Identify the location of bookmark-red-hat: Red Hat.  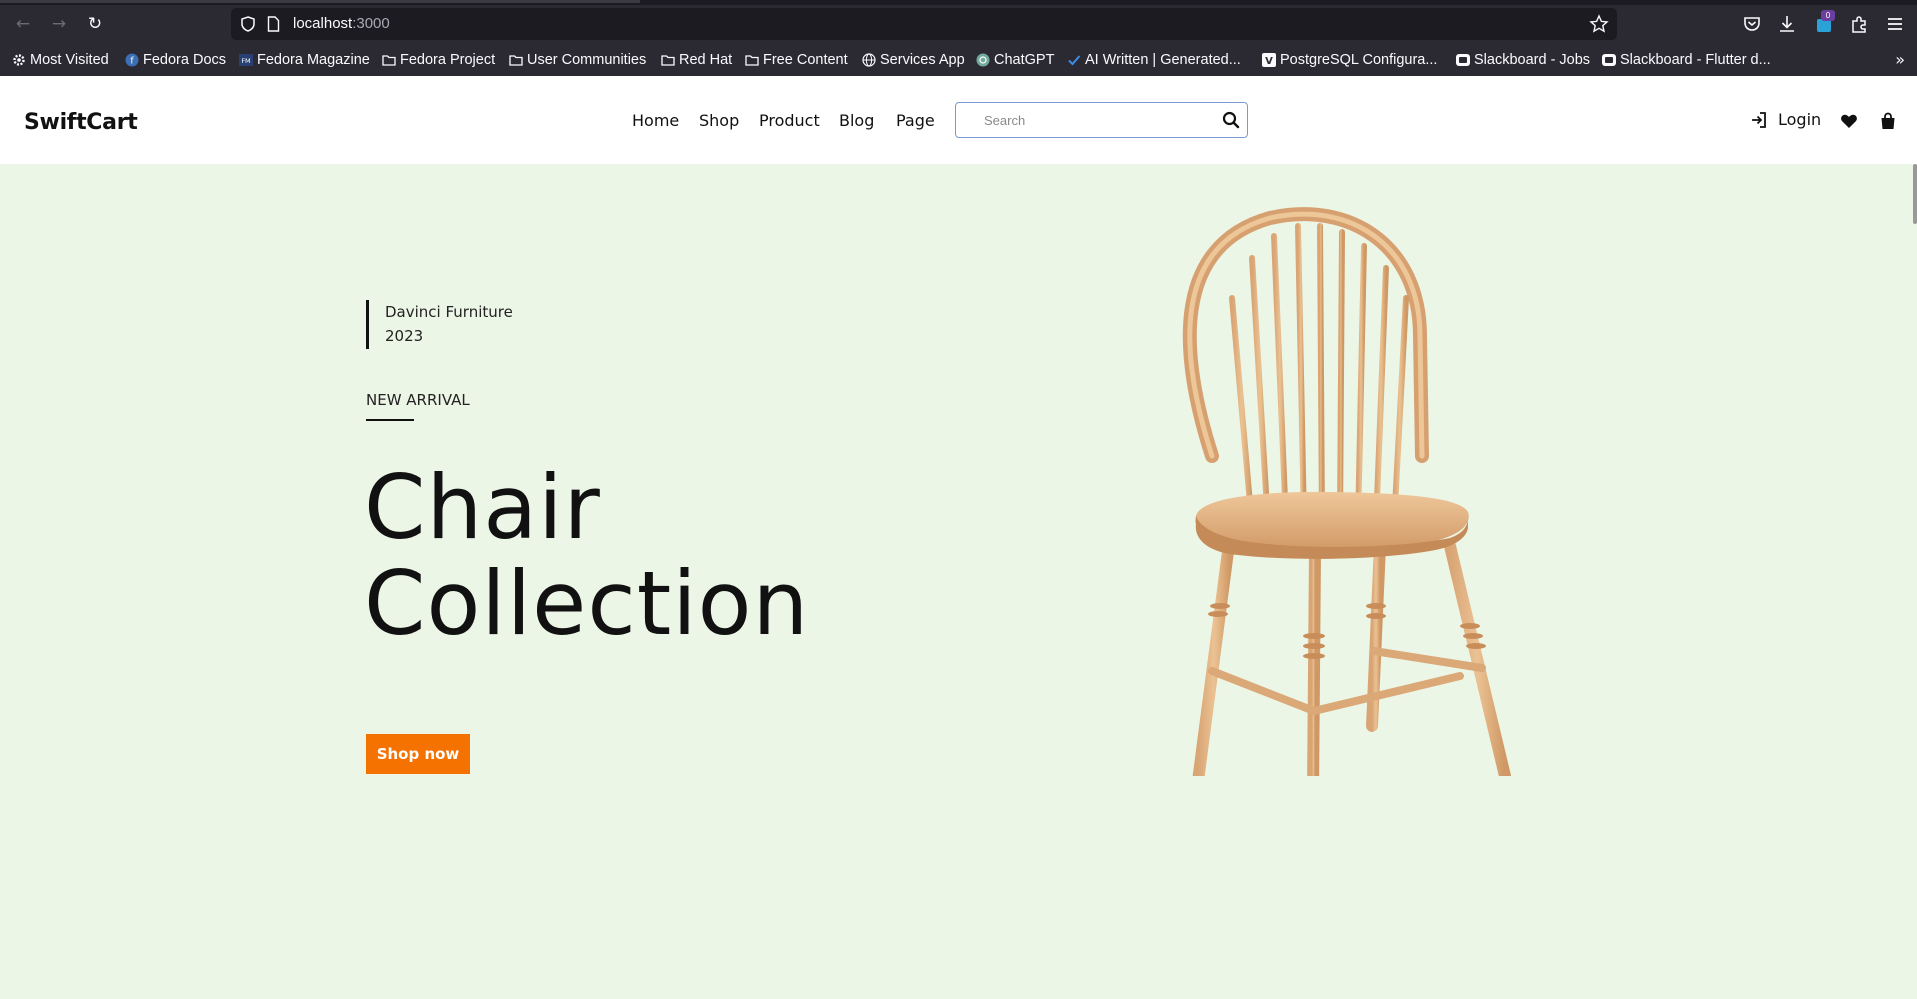
(696, 60).